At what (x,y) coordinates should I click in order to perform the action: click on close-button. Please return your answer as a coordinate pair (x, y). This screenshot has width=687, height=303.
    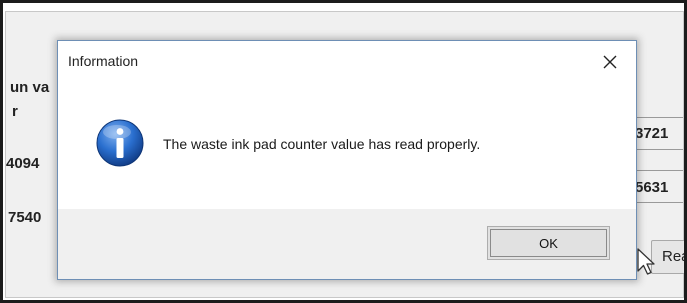
    Looking at the image, I should click on (610, 62).